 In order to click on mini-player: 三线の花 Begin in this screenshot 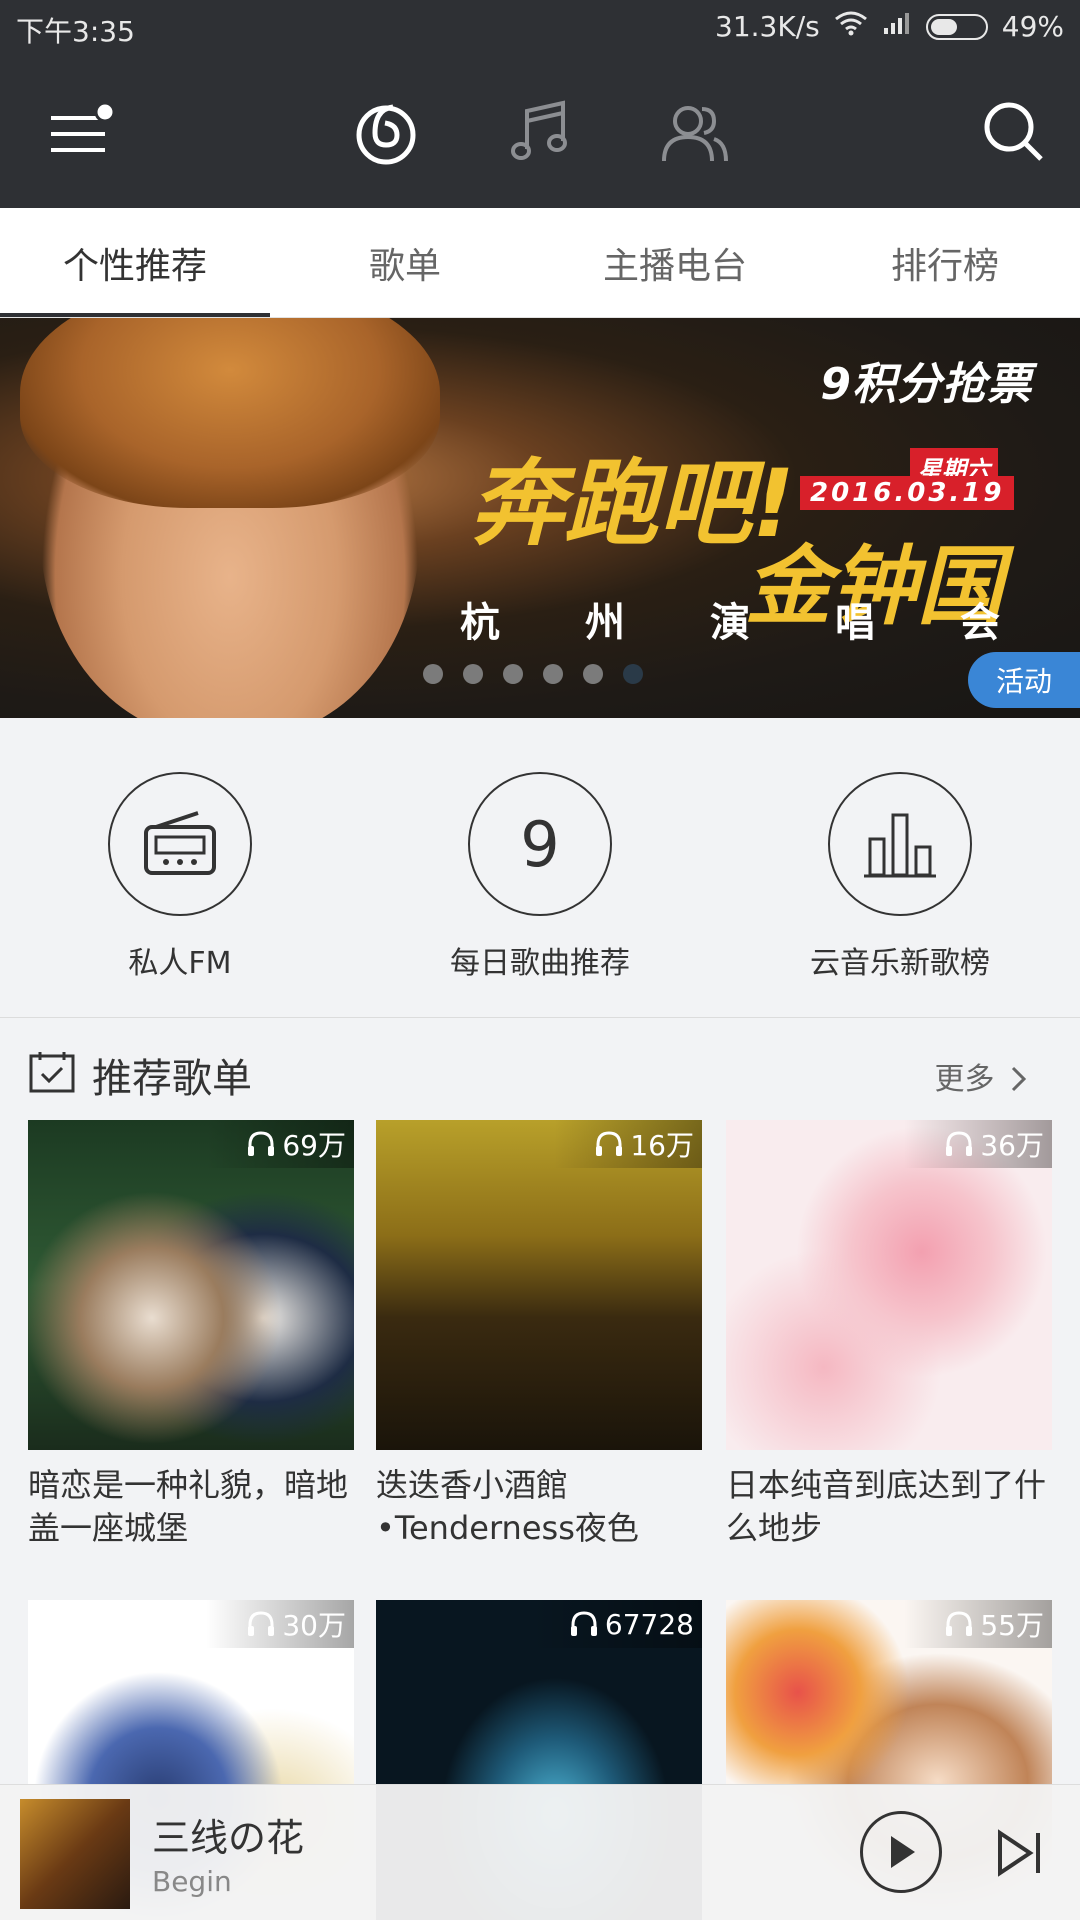, I will do `click(540, 1852)`.